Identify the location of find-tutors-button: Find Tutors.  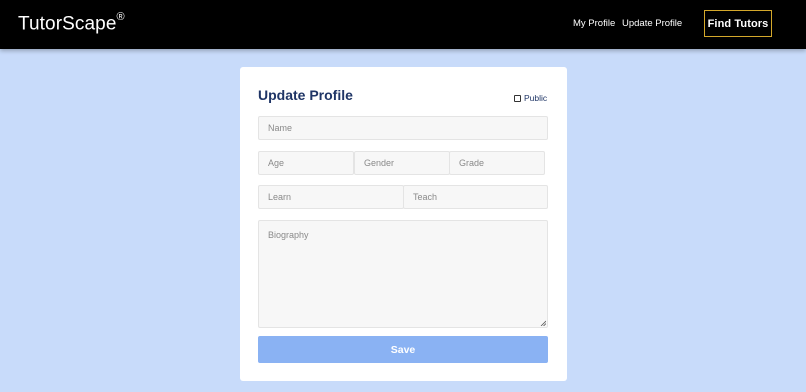
(738, 23).